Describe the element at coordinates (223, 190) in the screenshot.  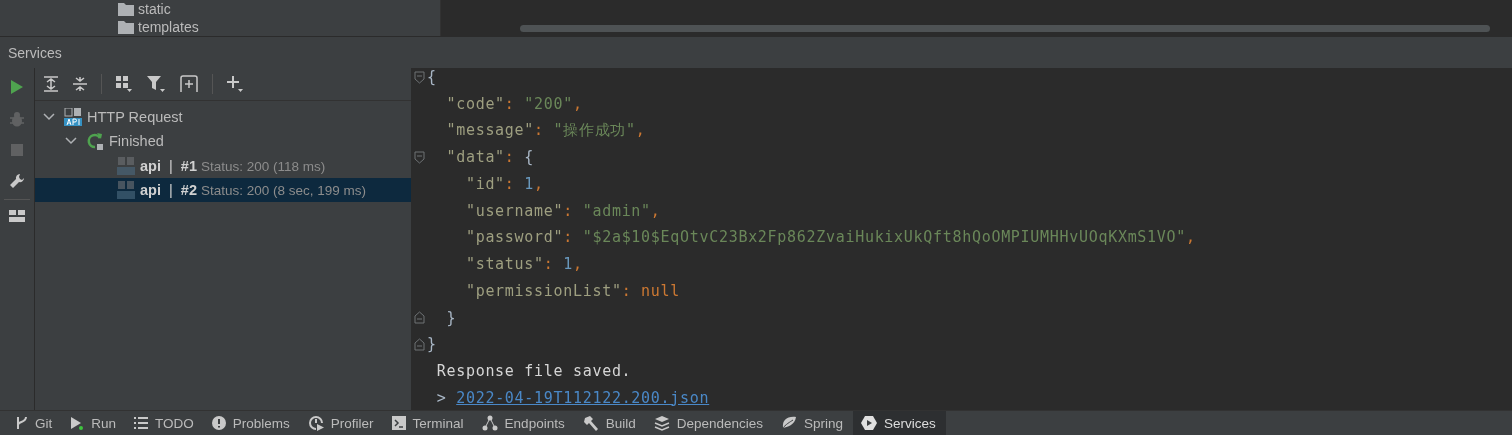
I see `request-row: api | #2 Status: 200 (8 sec, 199 ms)` at that location.